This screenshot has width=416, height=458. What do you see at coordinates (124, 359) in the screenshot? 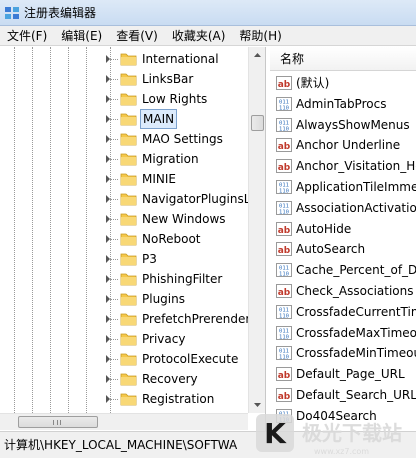
I see `tree-item: ProtocolExecute` at bounding box center [124, 359].